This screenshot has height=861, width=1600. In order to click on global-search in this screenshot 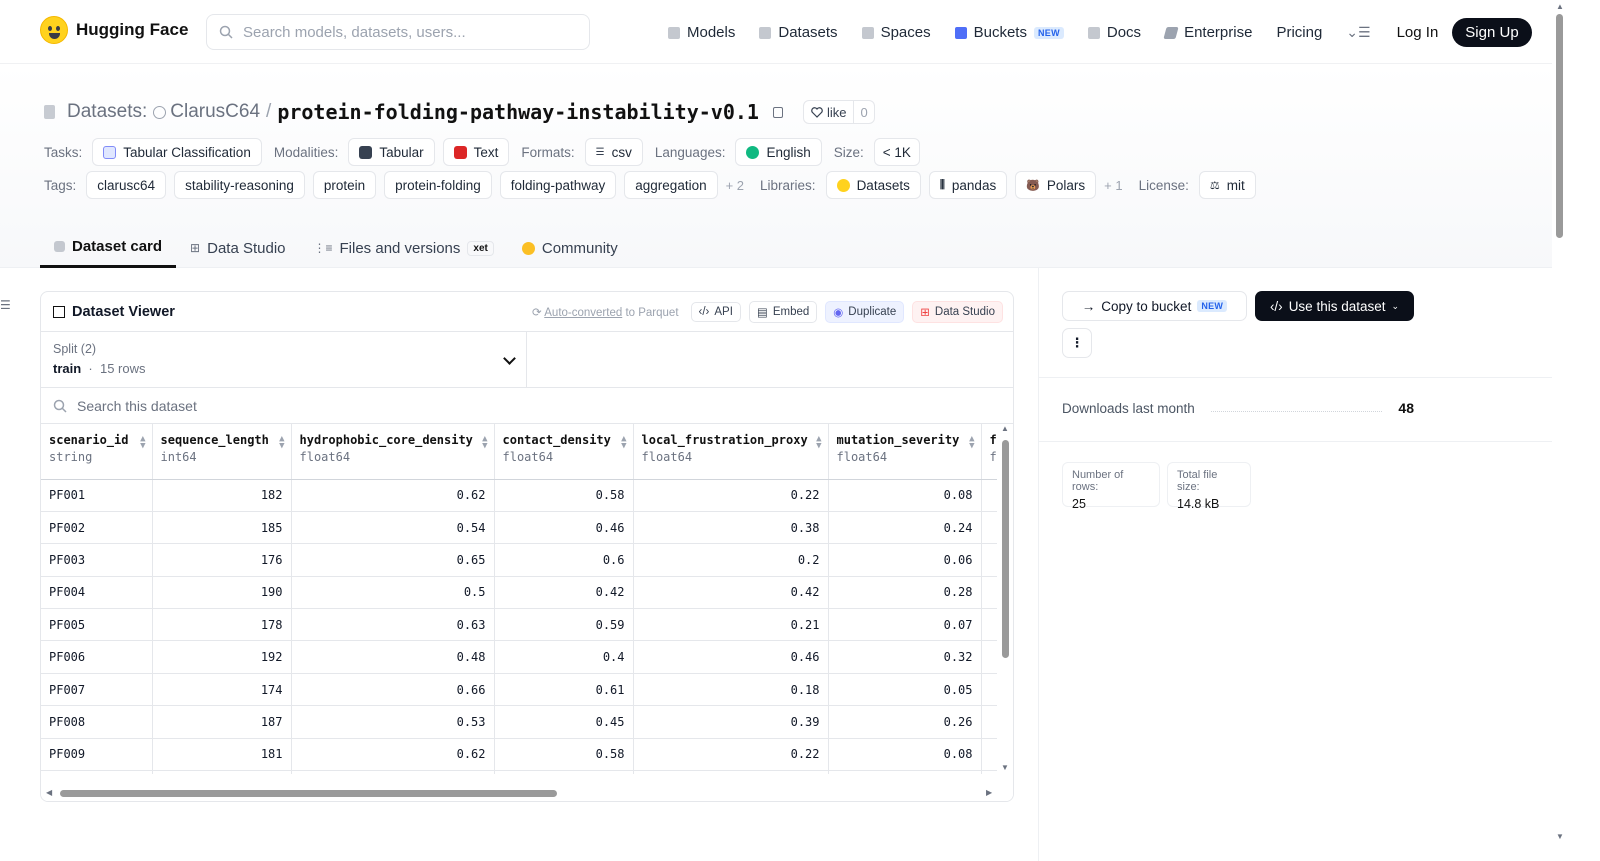, I will do `click(398, 32)`.